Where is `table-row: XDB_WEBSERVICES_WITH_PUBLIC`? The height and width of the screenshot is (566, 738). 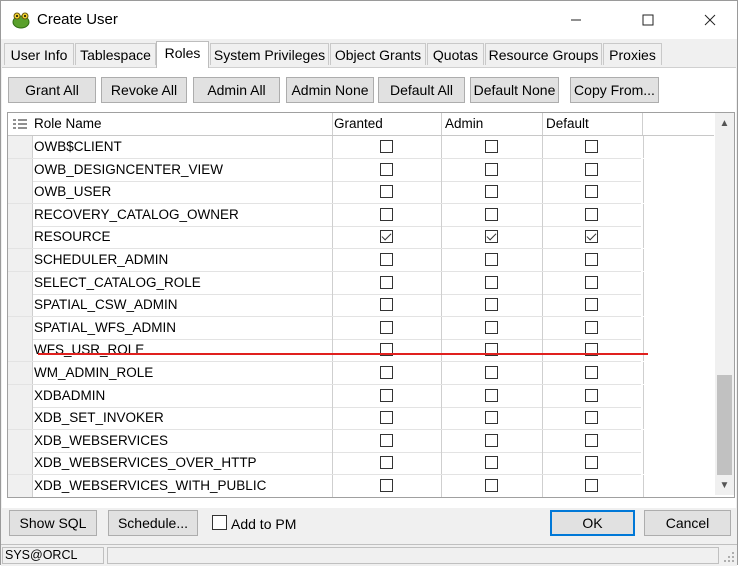 table-row: XDB_WEBSERVICES_WITH_PUBLIC is located at coordinates (326, 486).